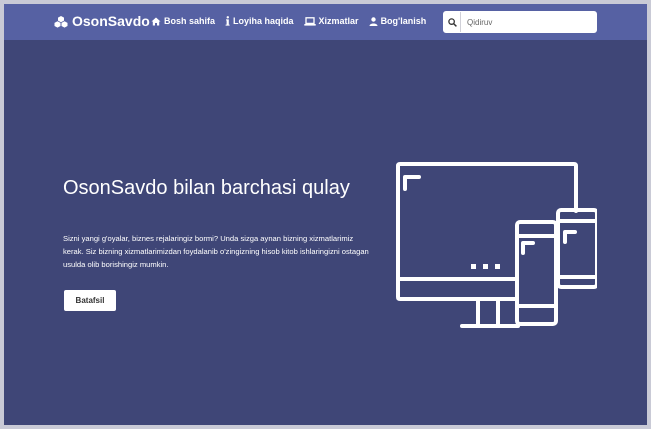 This screenshot has height=429, width=651. I want to click on nav-link-bosh-sahifa: Bosh sahifa, so click(183, 21).